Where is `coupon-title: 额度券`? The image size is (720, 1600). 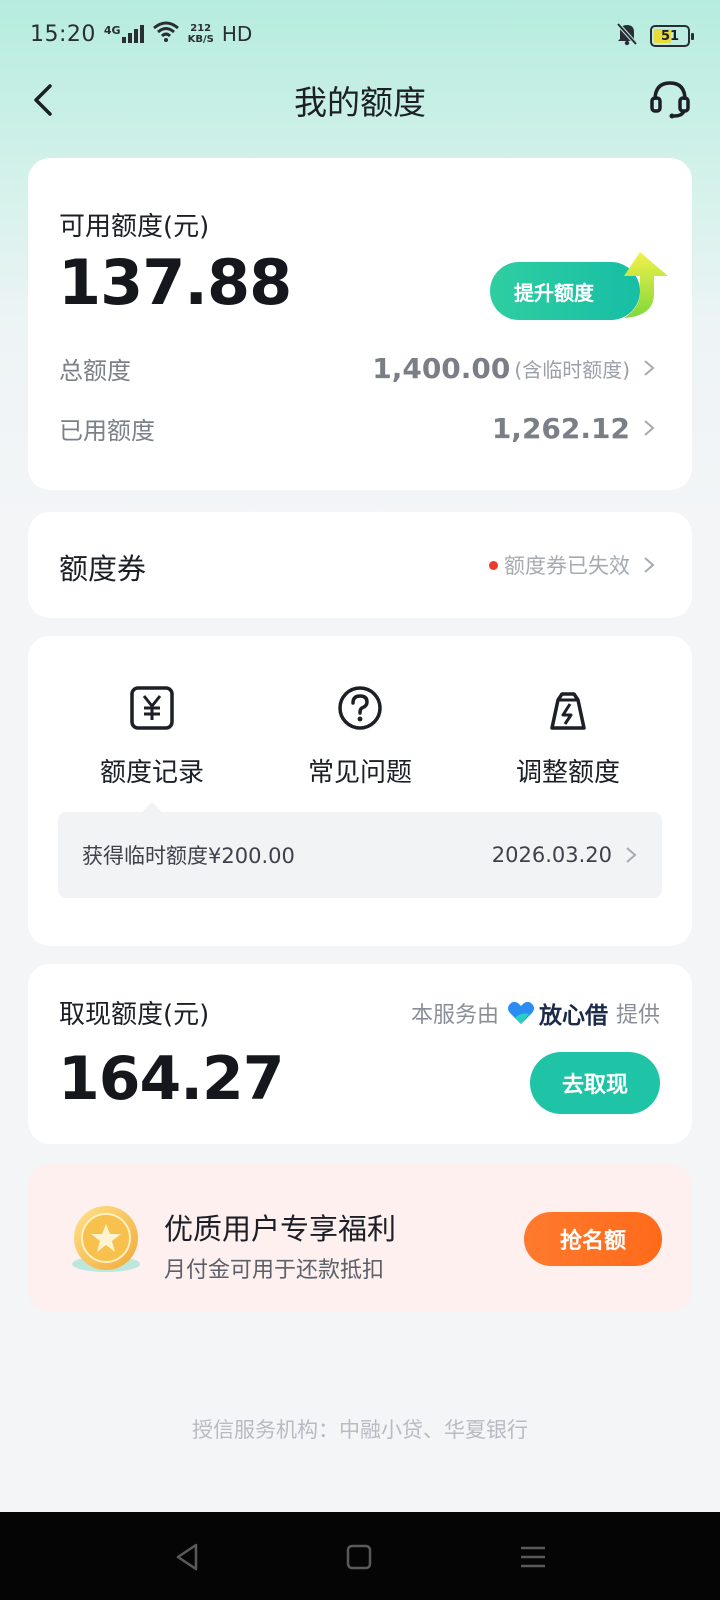 coupon-title: 额度券 is located at coordinates (103, 569).